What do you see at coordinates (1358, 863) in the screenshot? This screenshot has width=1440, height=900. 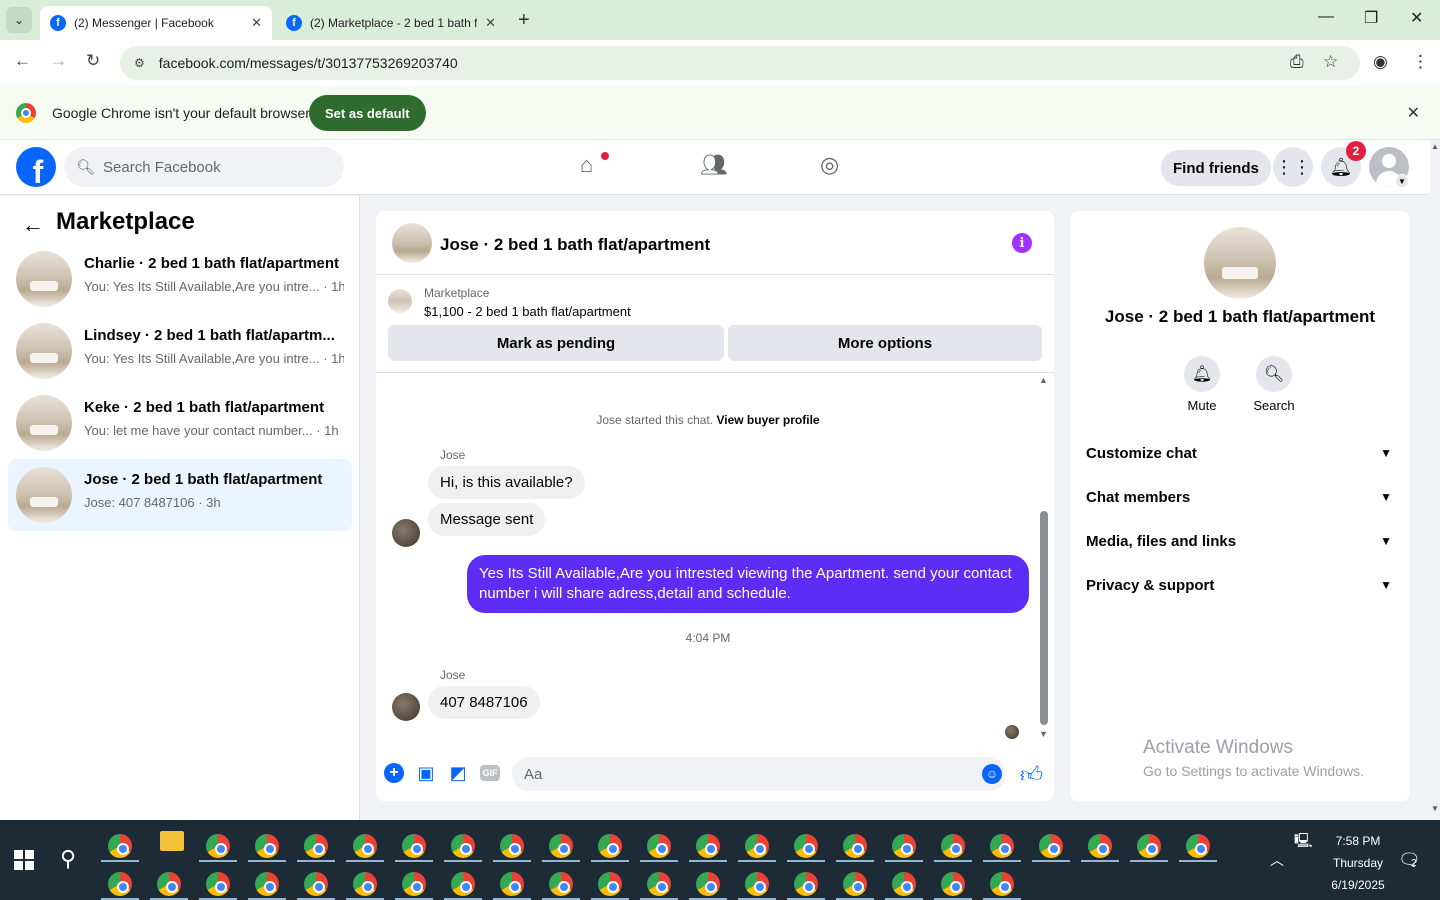 I see `taskbar-clock: 7:58 PM Thursday 6/19/2025` at bounding box center [1358, 863].